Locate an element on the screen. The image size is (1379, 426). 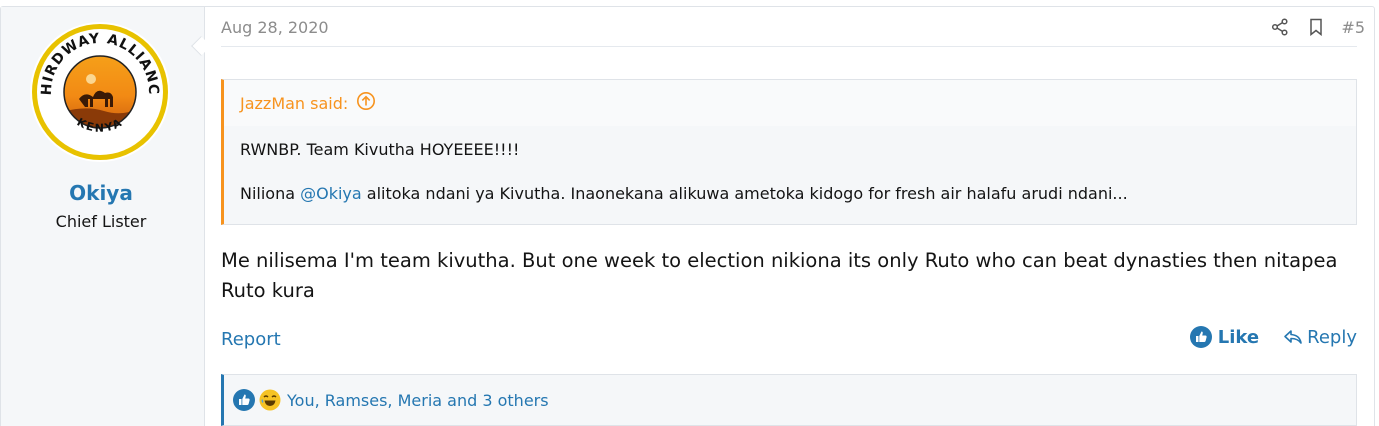
share-icon is located at coordinates (1280, 27).